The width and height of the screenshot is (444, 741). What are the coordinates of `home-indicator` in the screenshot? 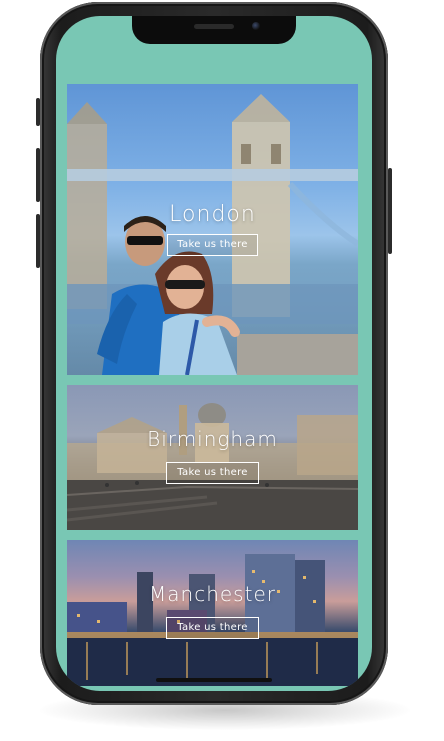 It's located at (214, 680).